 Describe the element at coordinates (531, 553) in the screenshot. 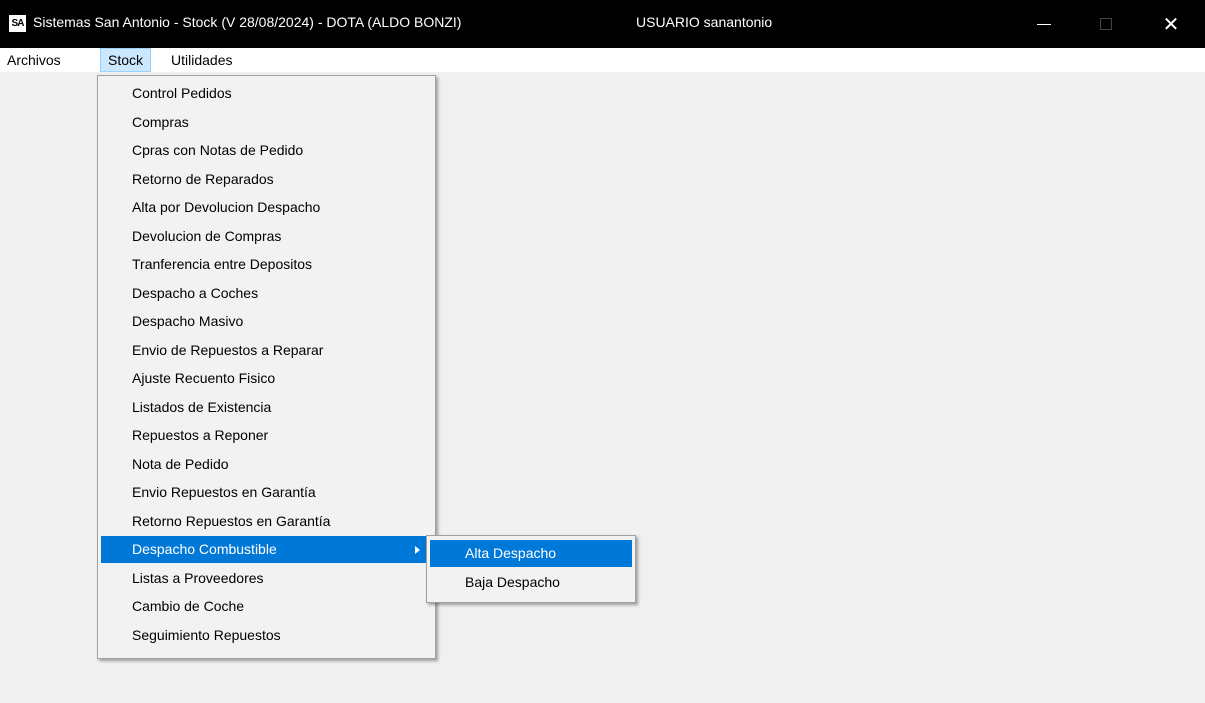

I see `submenu-item-alta-despacho: Alta Despacho` at that location.